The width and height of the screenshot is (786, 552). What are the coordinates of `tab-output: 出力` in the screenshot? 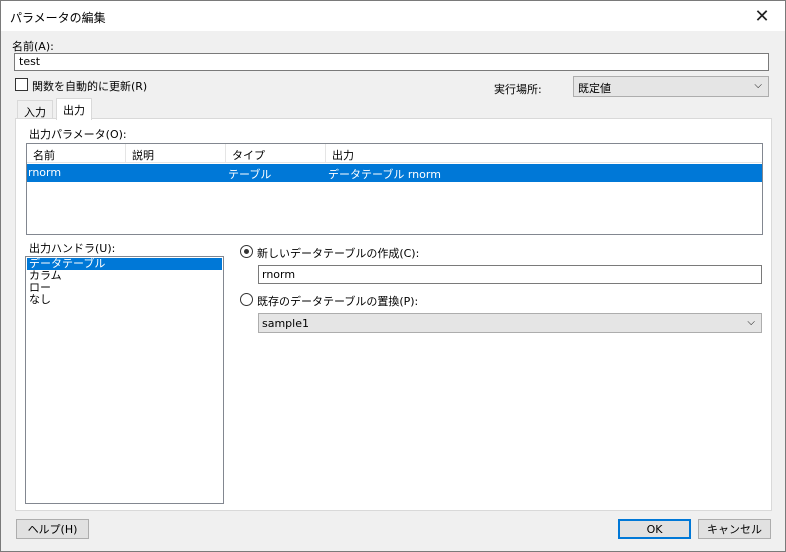 It's located at (74, 109).